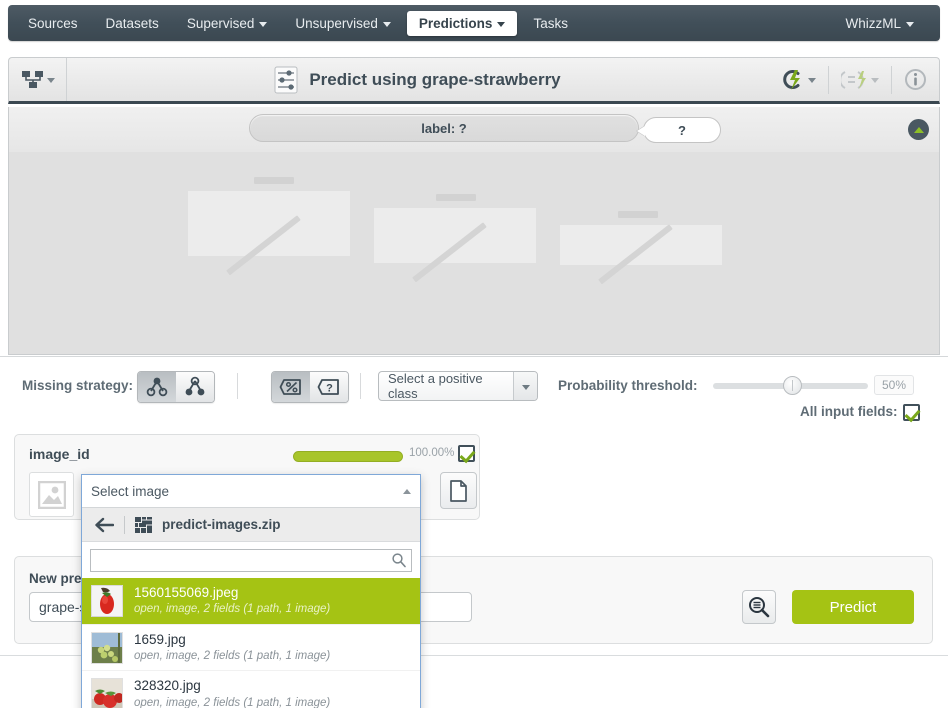 Image resolution: width=948 pixels, height=708 pixels. Describe the element at coordinates (78, 385) in the screenshot. I see `missing-strategy-label: Missing strategy:` at that location.